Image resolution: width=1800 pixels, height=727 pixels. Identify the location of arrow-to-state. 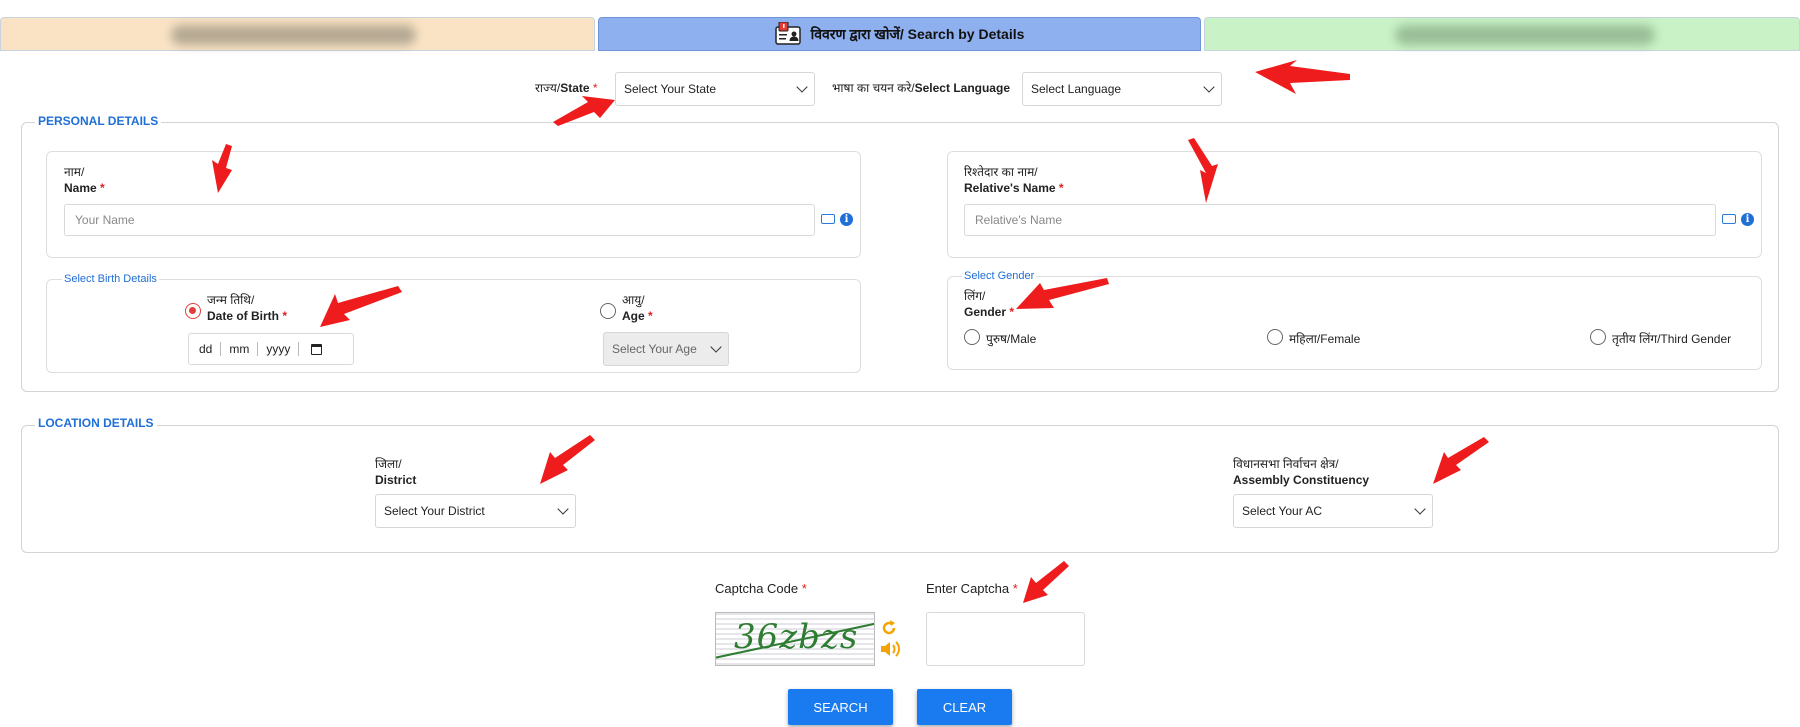
(584, 111).